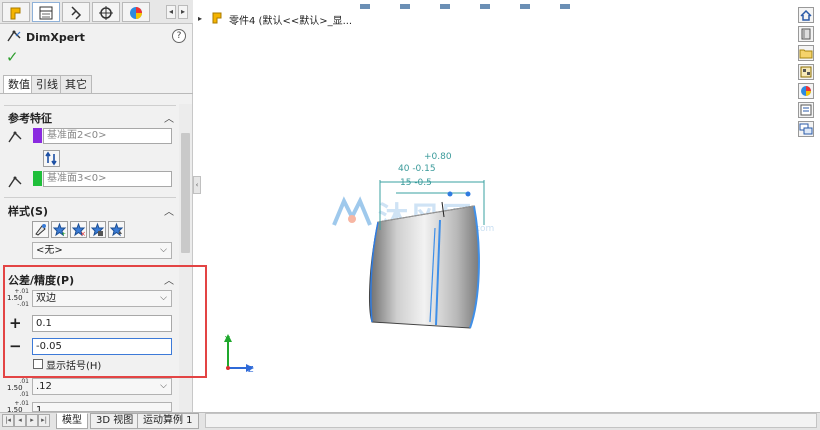  What do you see at coordinates (44, 386) in the screenshot?
I see `primary-precision-value: .12` at bounding box center [44, 386].